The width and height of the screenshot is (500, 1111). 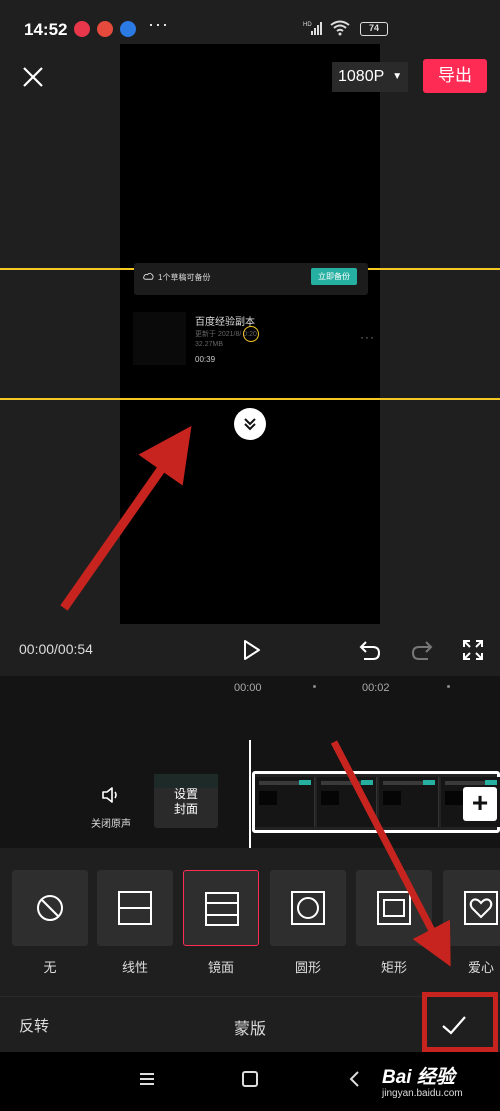 I want to click on mask-option-mirror: 镜面, so click(x=221, y=923).